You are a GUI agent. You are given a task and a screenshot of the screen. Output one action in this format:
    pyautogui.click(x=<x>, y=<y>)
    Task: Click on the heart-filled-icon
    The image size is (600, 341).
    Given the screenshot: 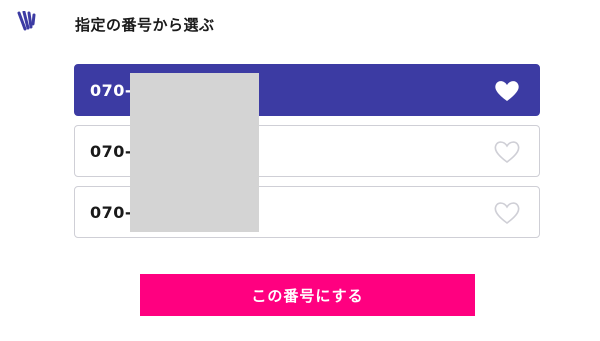 What is the action you would take?
    pyautogui.click(x=507, y=91)
    